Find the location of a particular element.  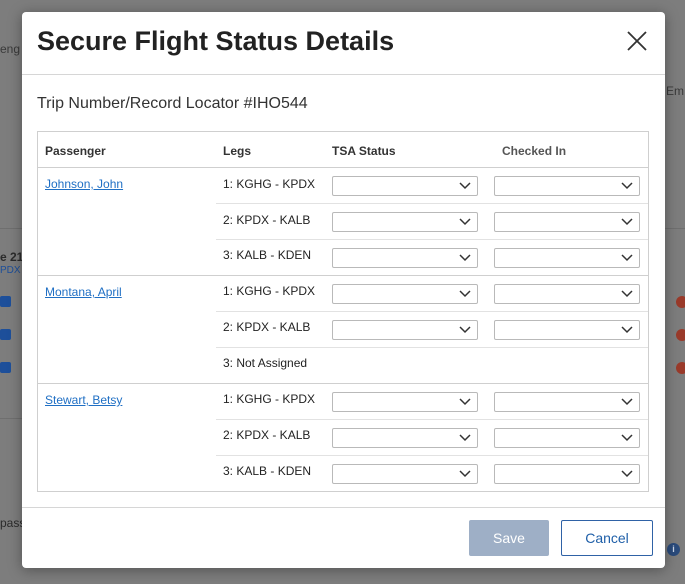

background-fragment-top: eng is located at coordinates (10, 49).